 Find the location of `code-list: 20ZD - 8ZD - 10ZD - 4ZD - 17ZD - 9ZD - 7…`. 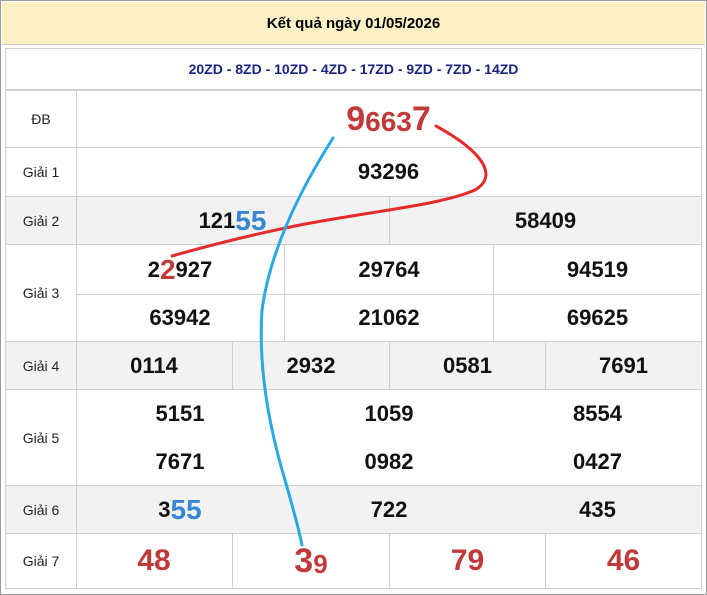

code-list: 20ZD - 8ZD - 10ZD - 4ZD - 17ZD - 9ZD - 7… is located at coordinates (353, 69).